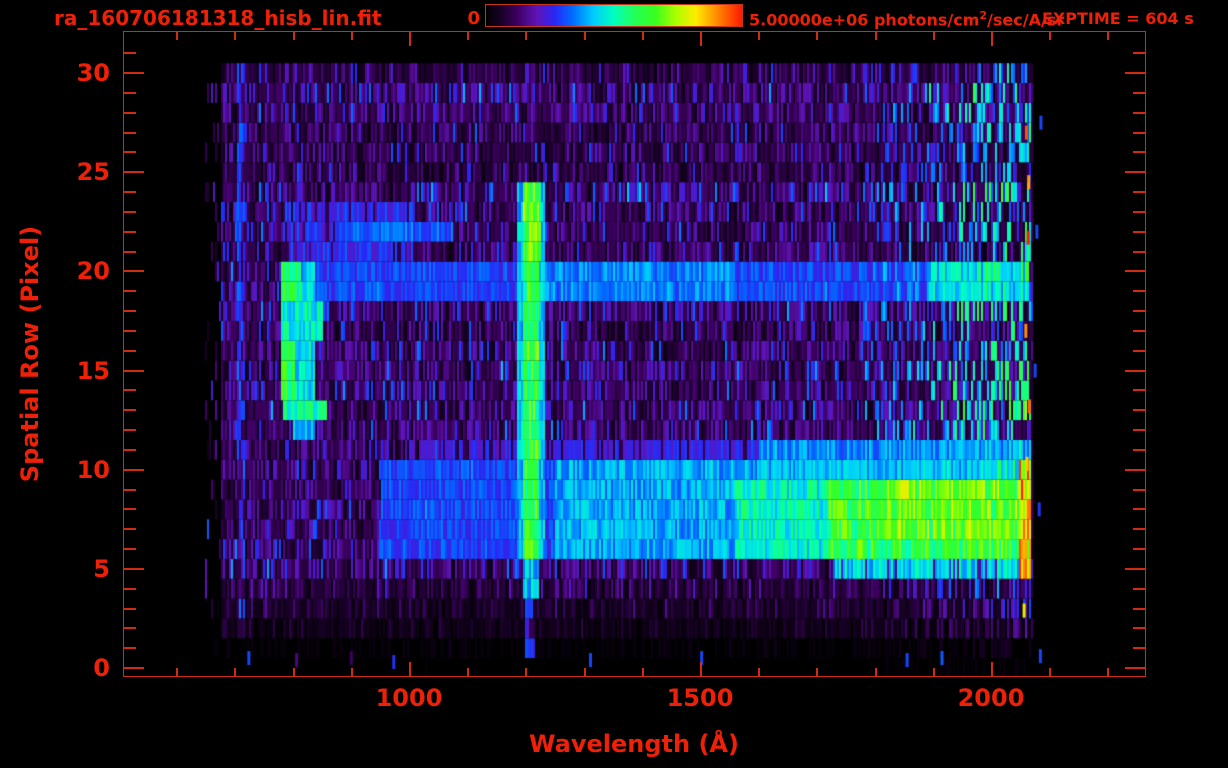 This screenshot has height=768, width=1228. I want to click on colorbar-units-prefix: photons/cm, so click(926, 20).